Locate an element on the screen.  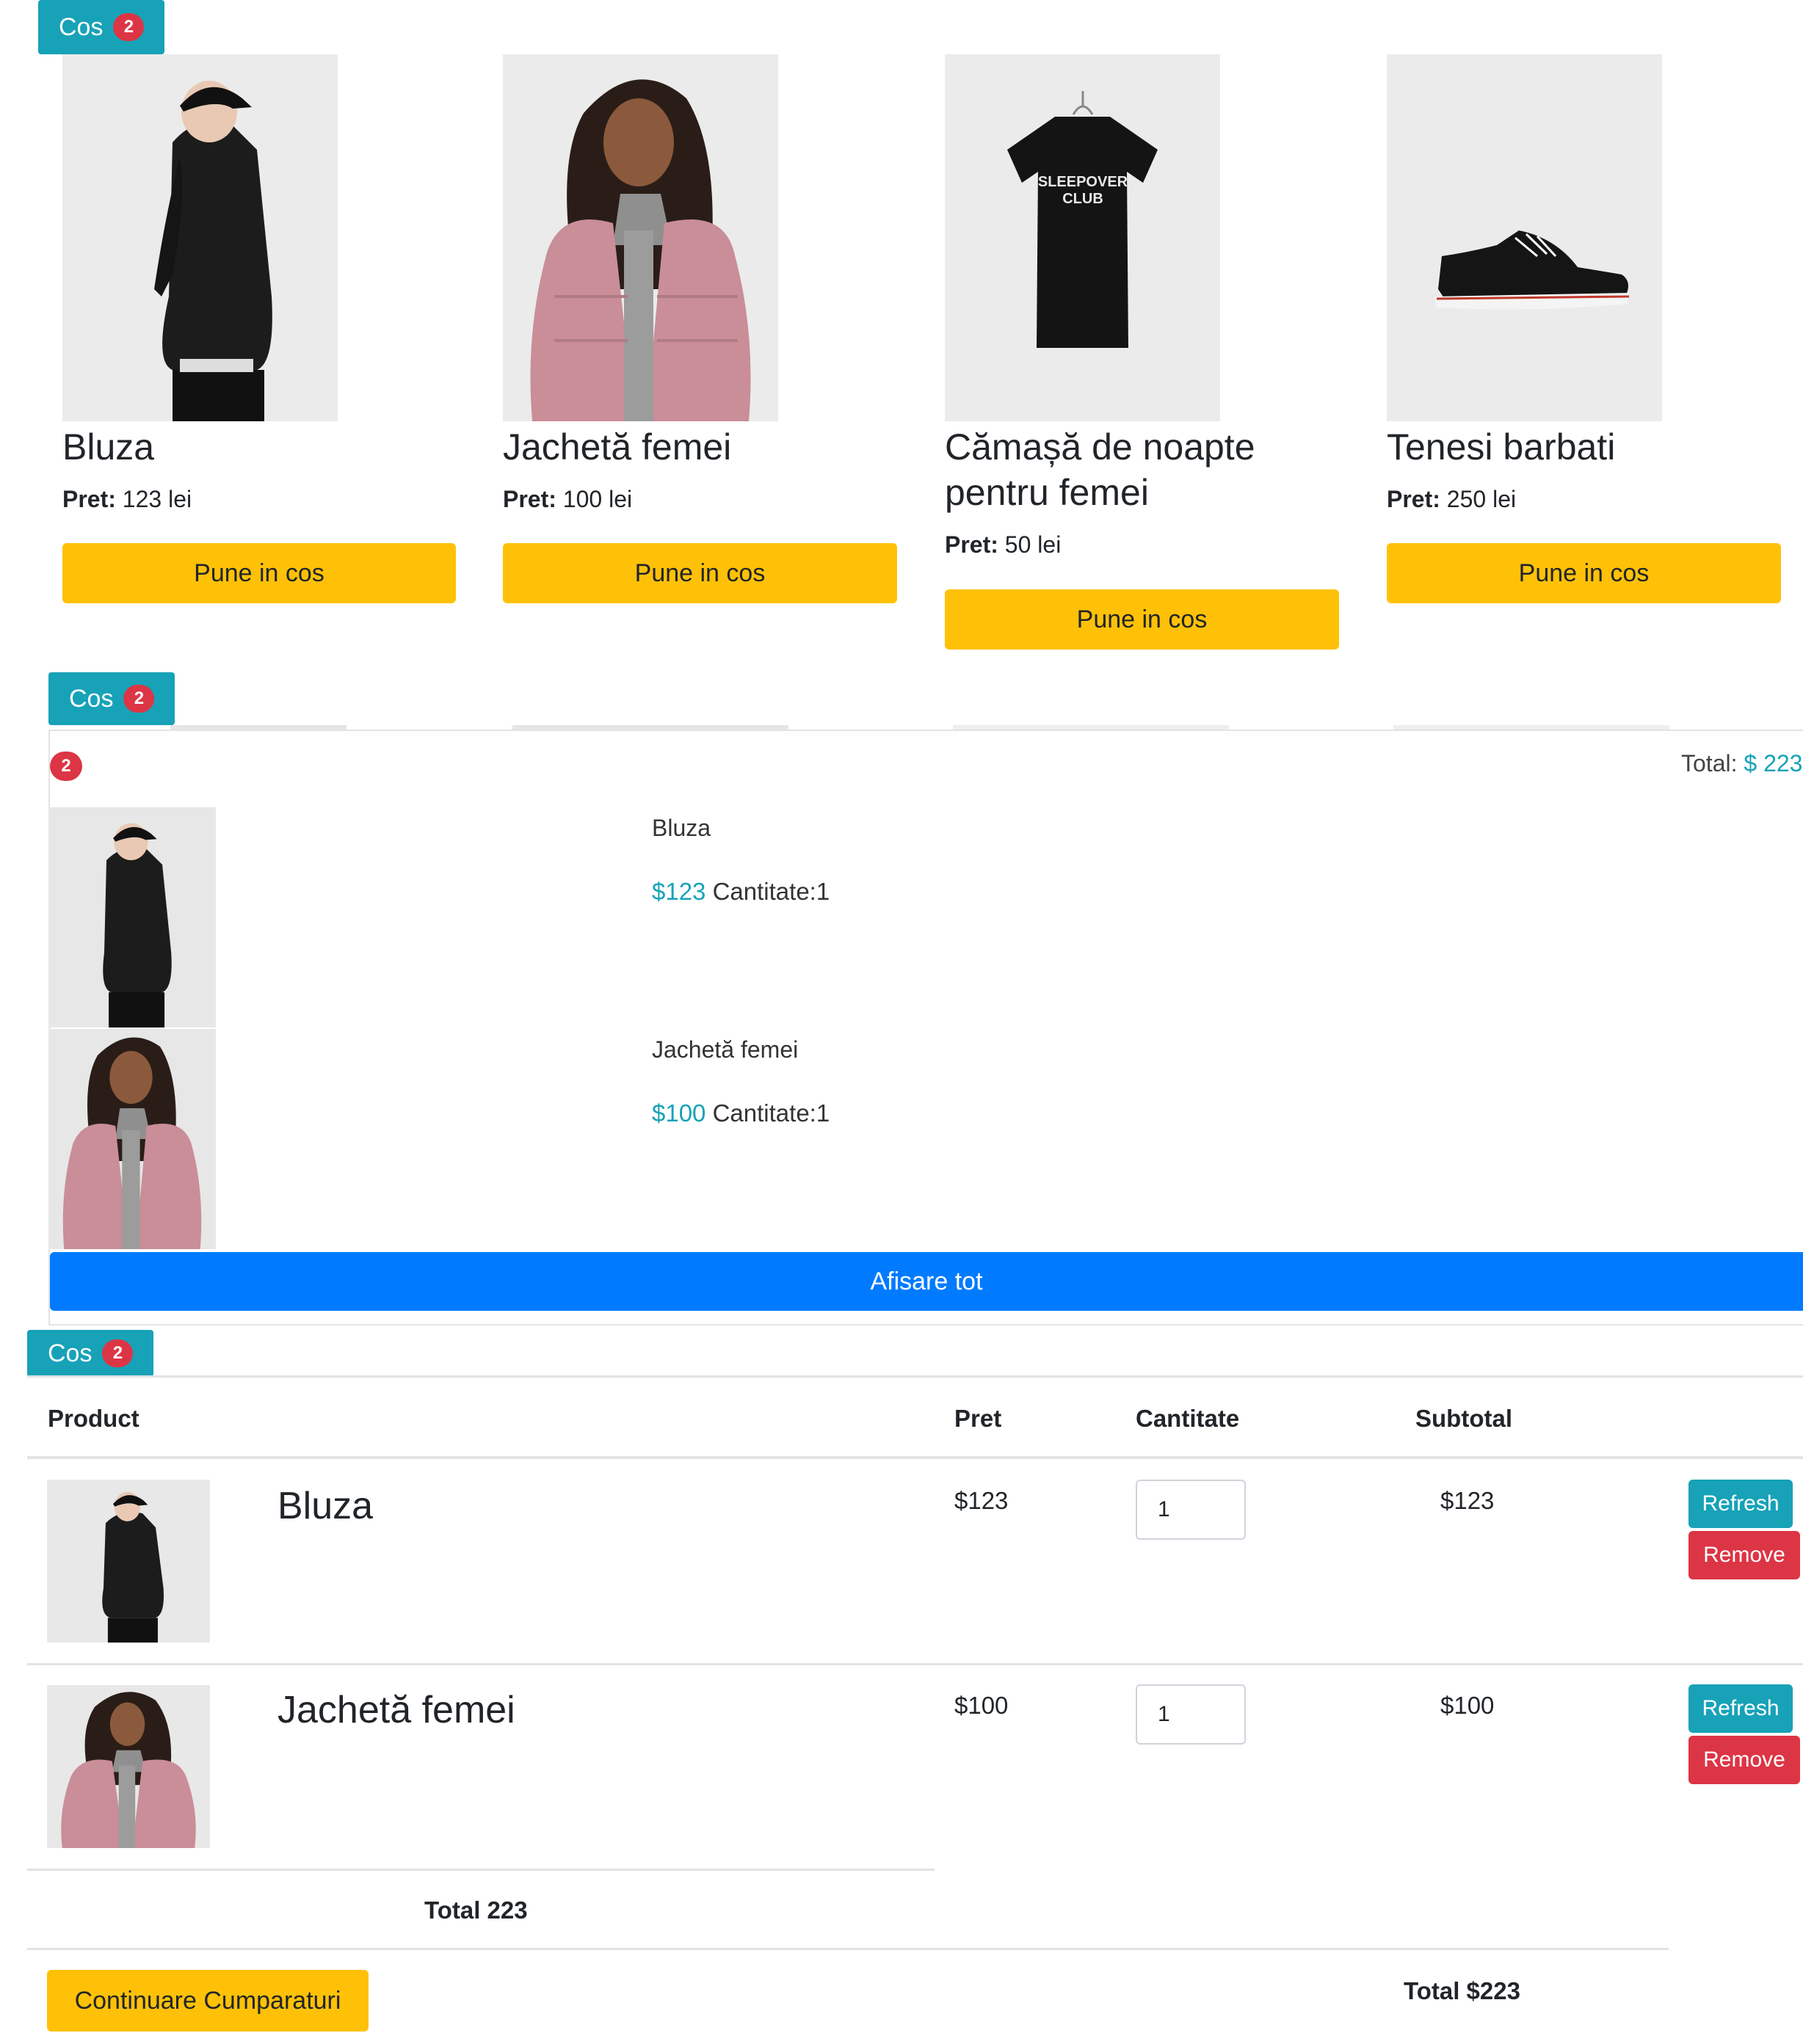
product-image-camasa: SLEEPOVER CLUB is located at coordinates (1082, 237).